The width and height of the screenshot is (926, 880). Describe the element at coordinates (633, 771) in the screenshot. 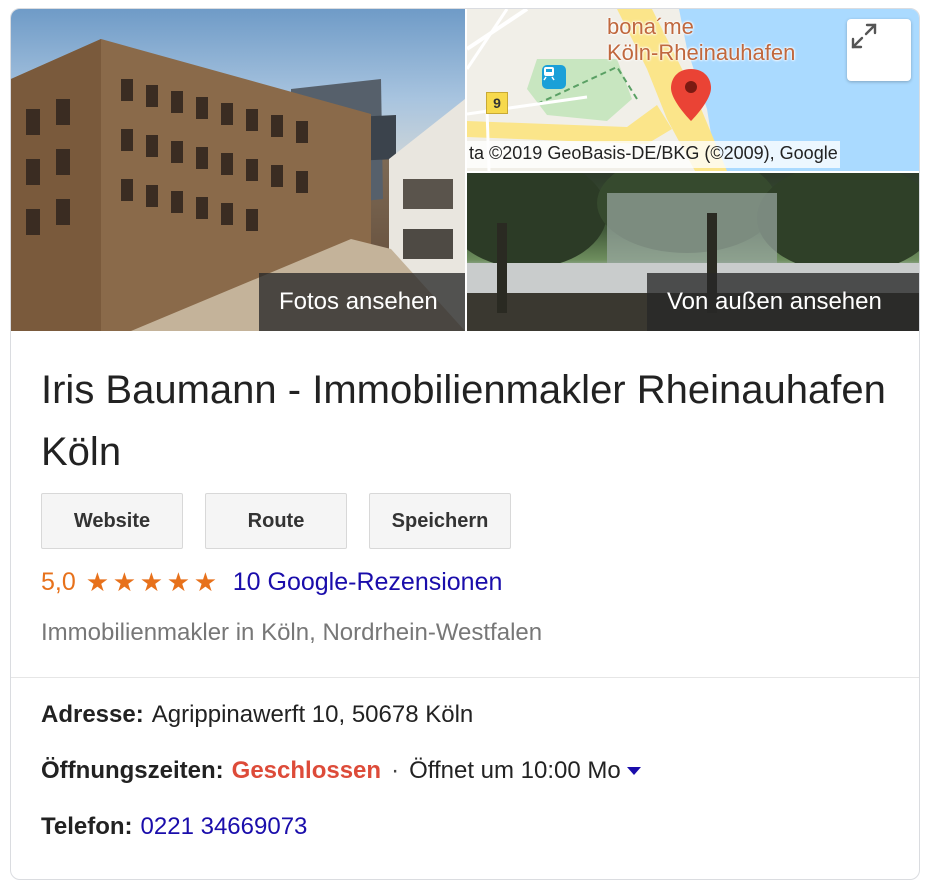

I see `chevron-down-icon` at that location.